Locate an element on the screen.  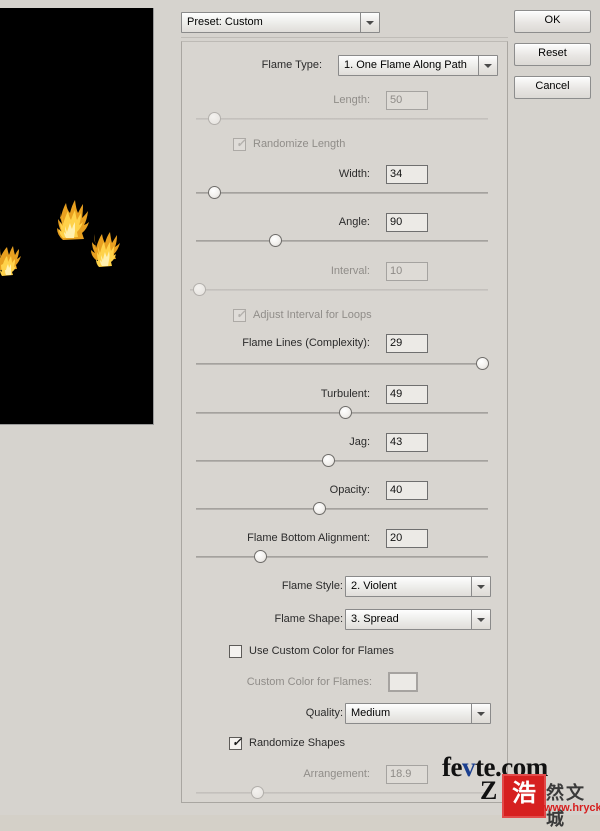
flame-bottom-field: 20 is located at coordinates (407, 538).